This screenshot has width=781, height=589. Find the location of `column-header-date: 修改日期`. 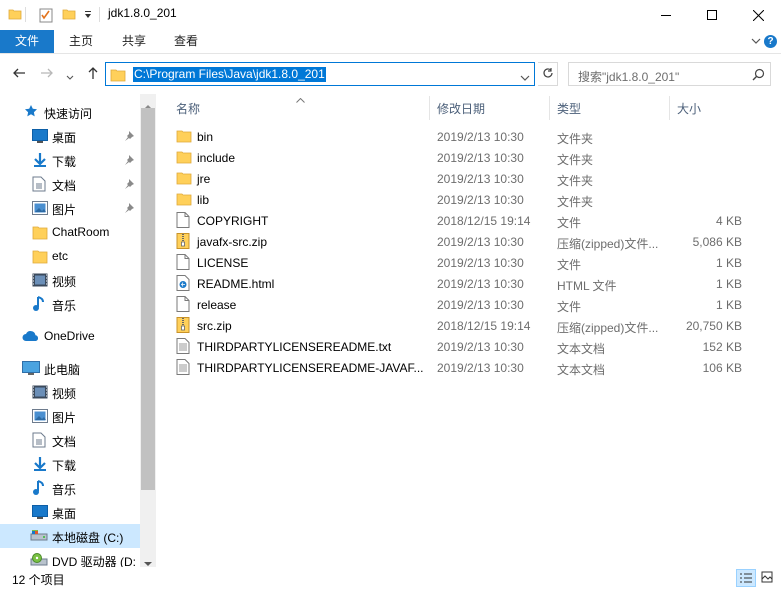

column-header-date: 修改日期 is located at coordinates (461, 108).